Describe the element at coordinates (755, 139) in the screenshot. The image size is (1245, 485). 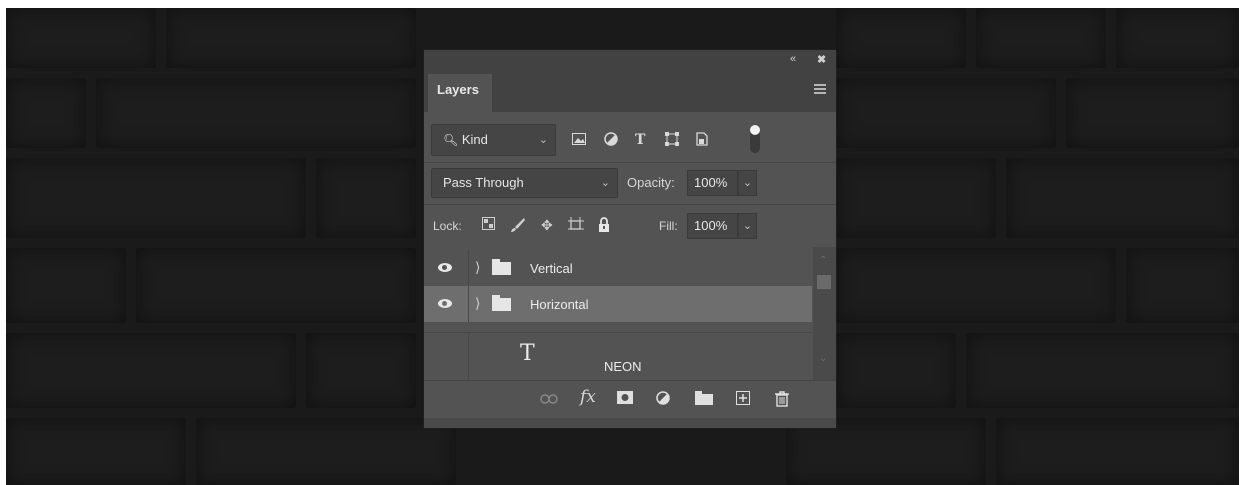
I see `filter-toggle-icon` at that location.